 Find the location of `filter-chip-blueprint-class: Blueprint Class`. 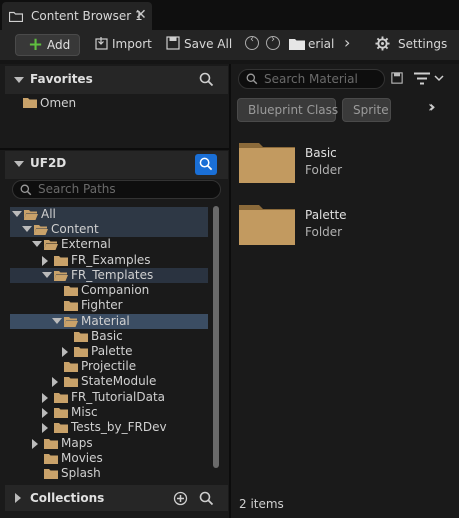

filter-chip-blueprint-class: Blueprint Class is located at coordinates (288, 110).